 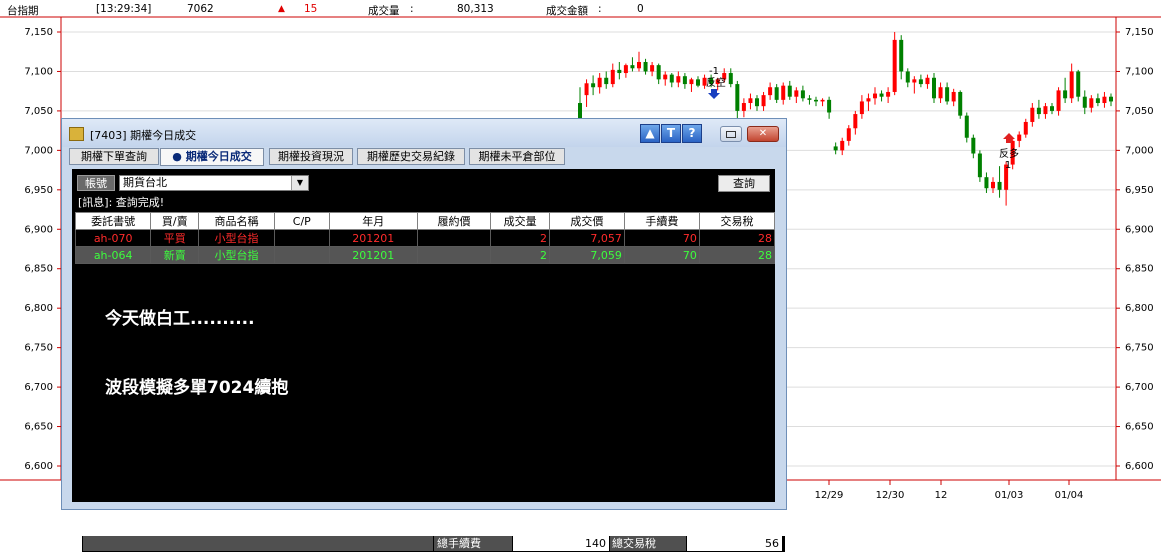 What do you see at coordinates (175, 238) in the screenshot?
I see `cell-side: 平買` at bounding box center [175, 238].